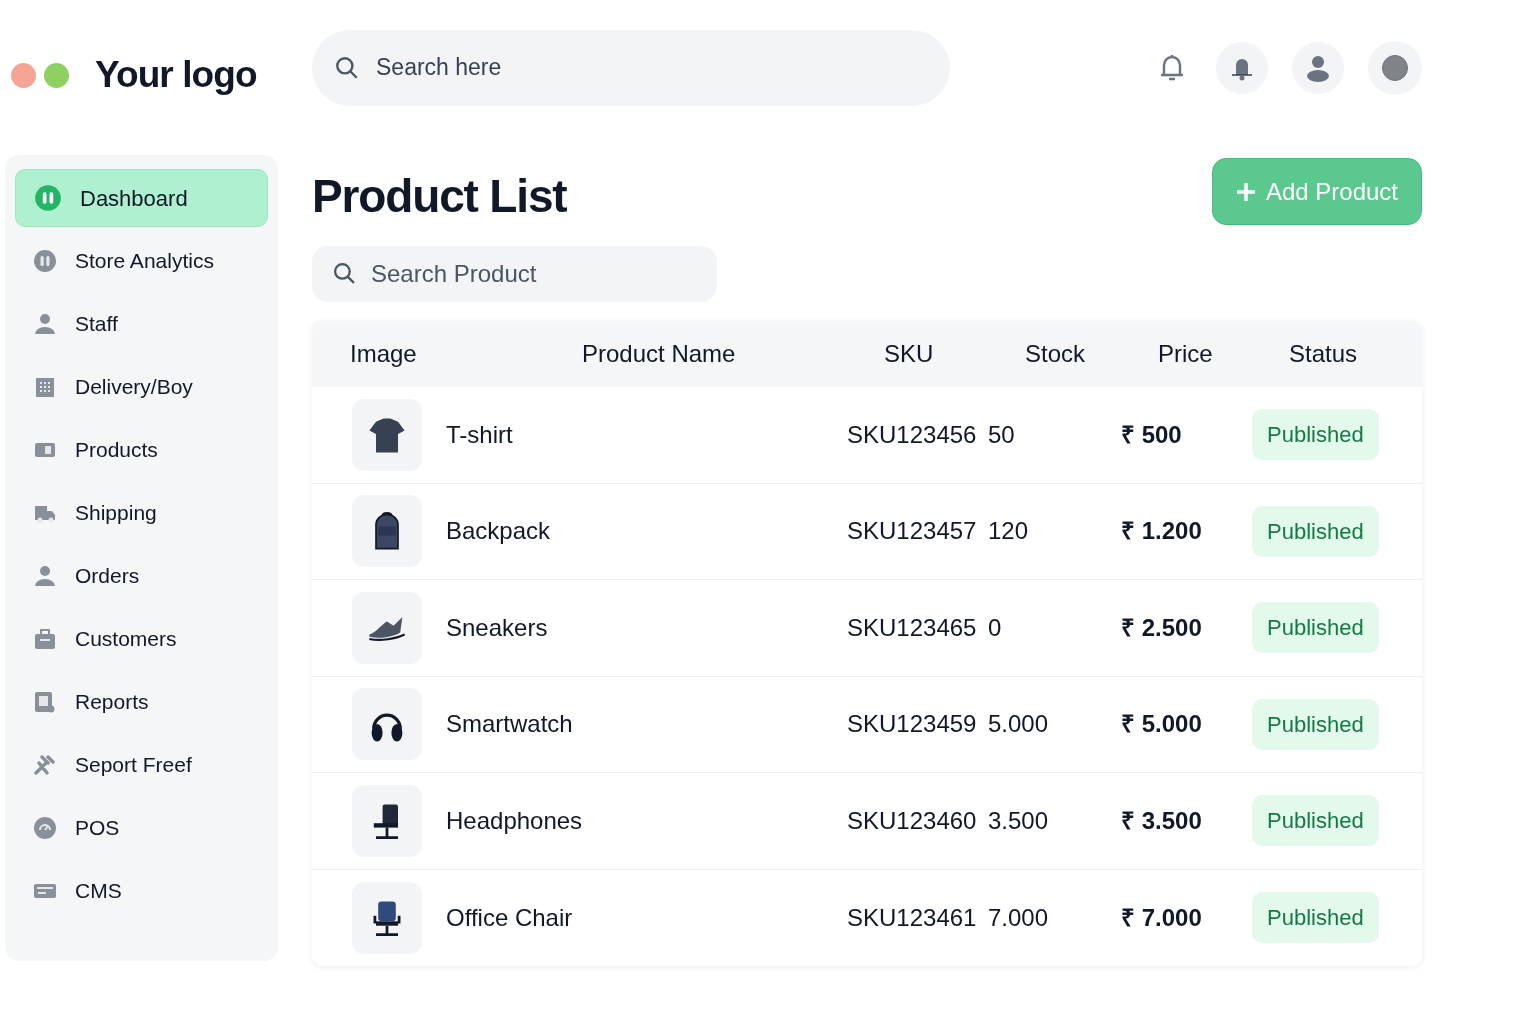 The image size is (1536, 1024). What do you see at coordinates (1056, 354) in the screenshot?
I see `column-header: Stock` at bounding box center [1056, 354].